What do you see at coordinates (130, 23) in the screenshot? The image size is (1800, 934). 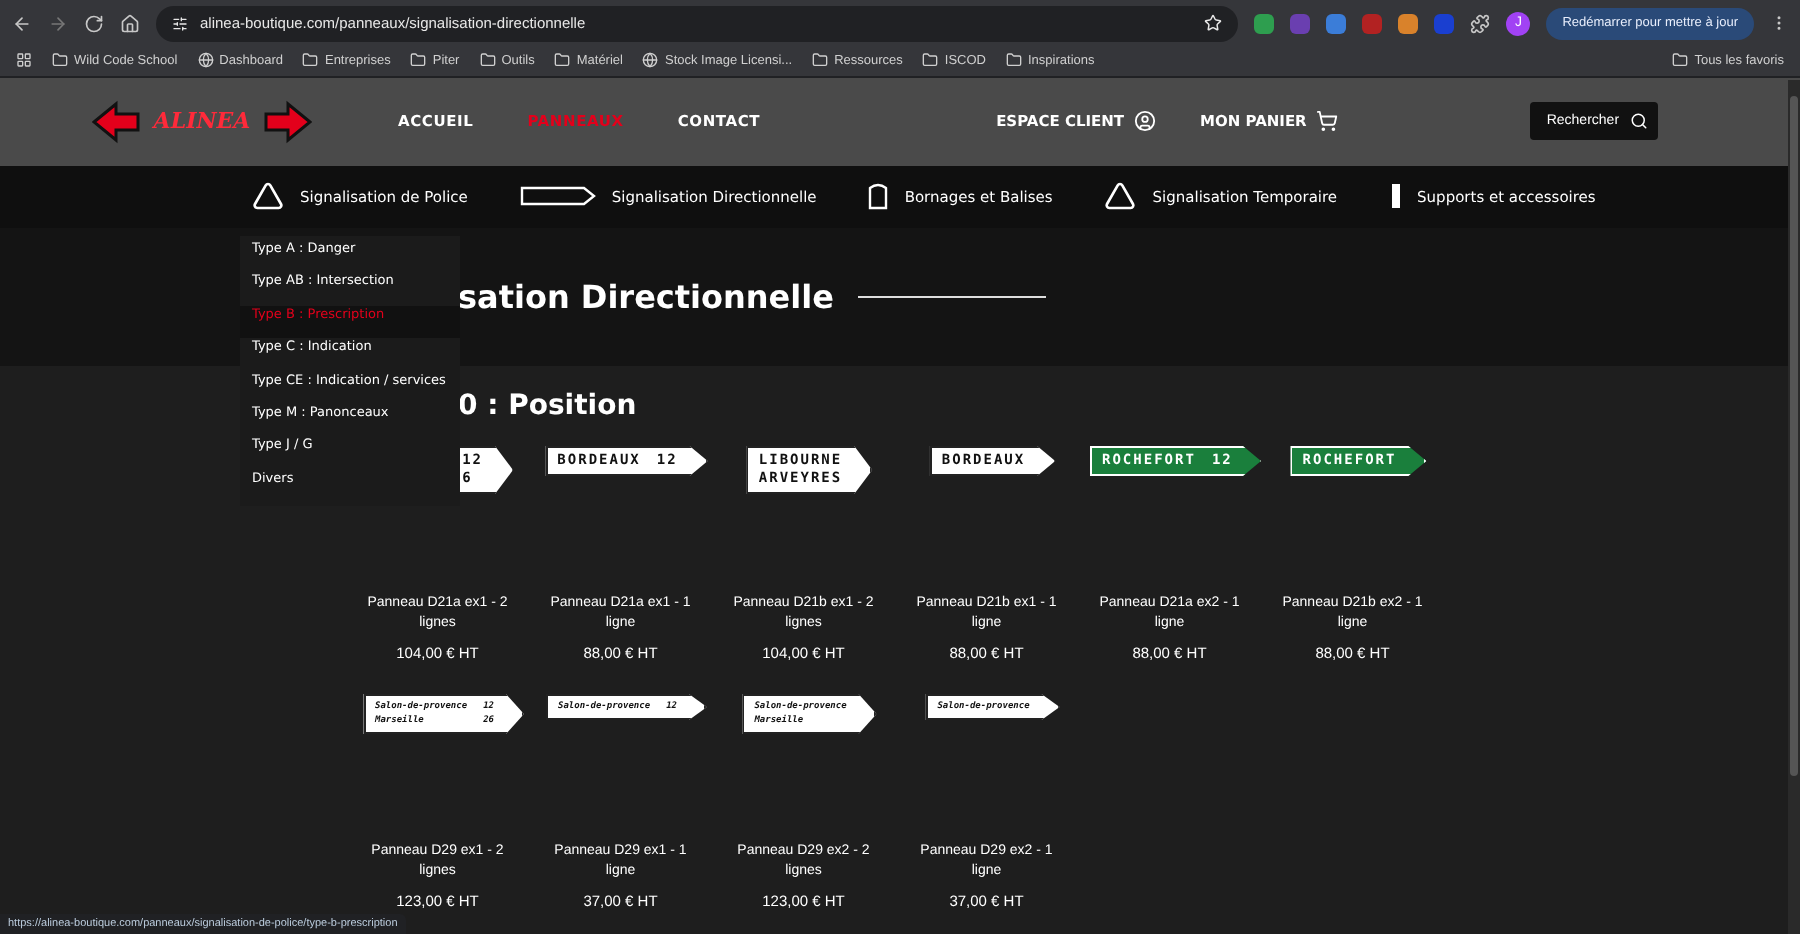 I see `home-icon` at bounding box center [130, 23].